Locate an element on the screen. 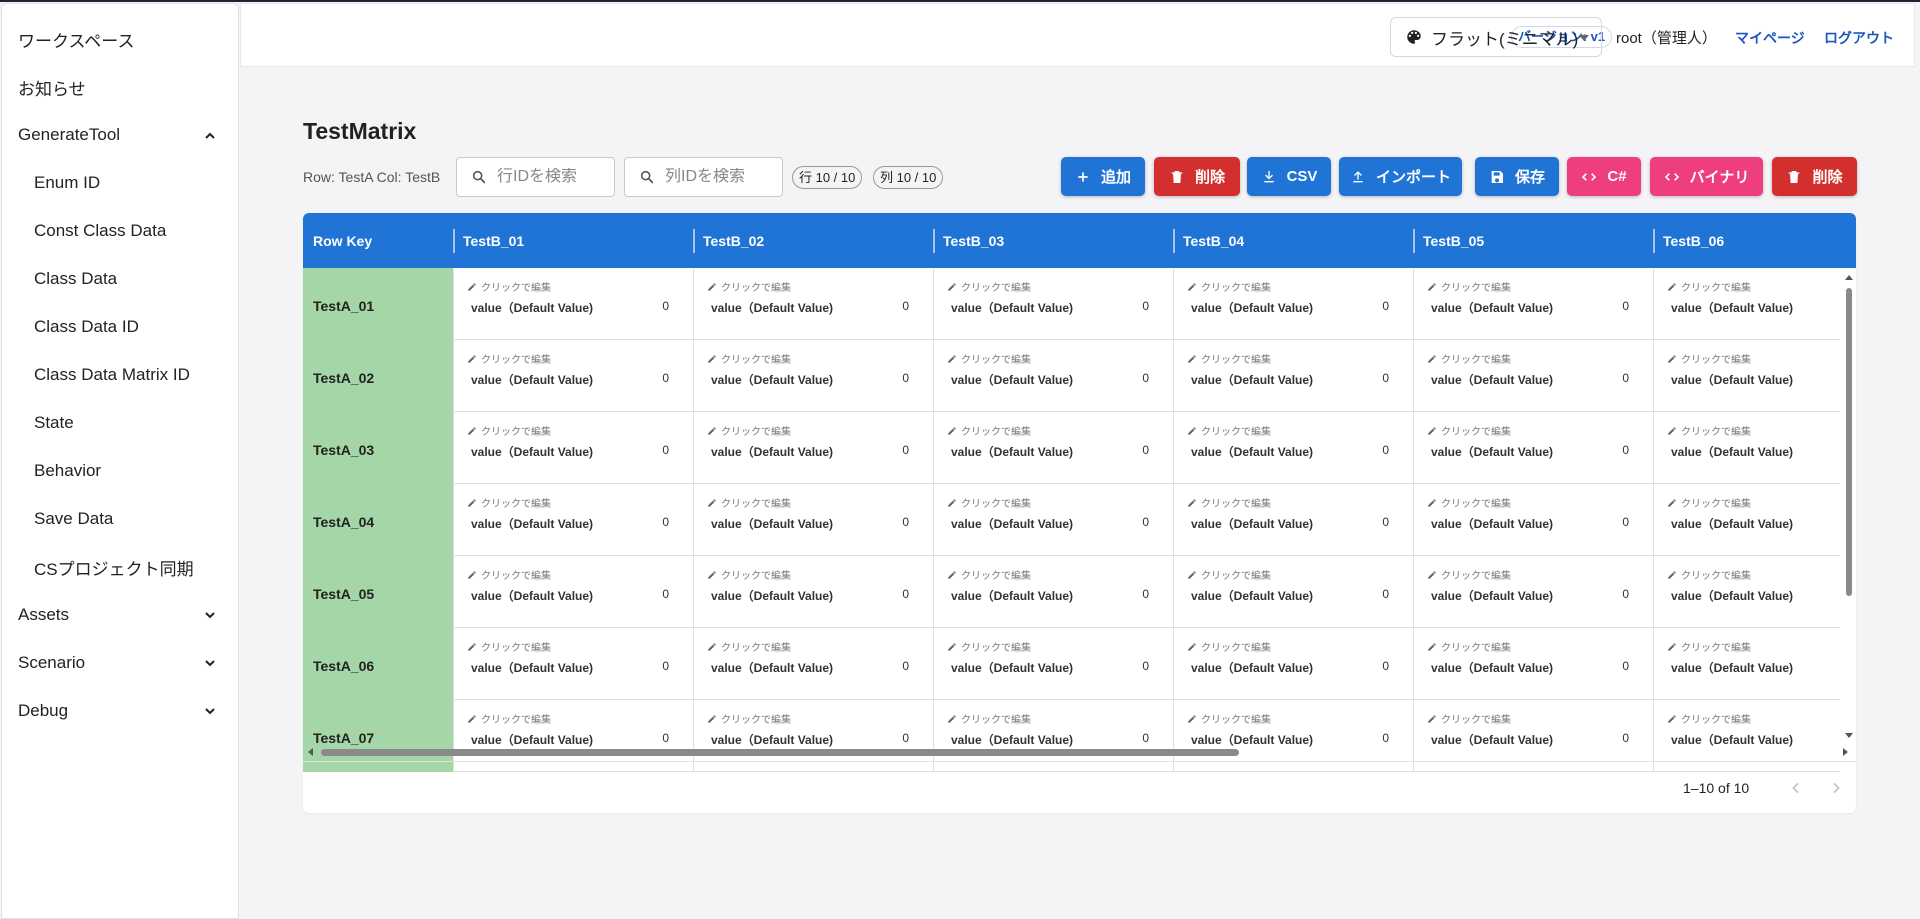 This screenshot has height=919, width=1920. sidebar-item-const-class-data: Const Class Data is located at coordinates (120, 231).